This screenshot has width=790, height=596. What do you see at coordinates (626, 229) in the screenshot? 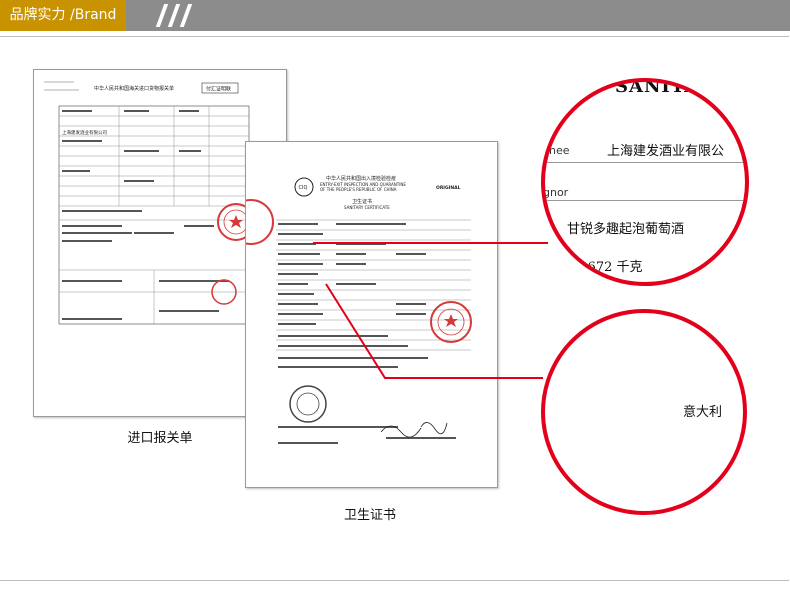
I see `zoom-product-name: 甘锐多趣起泡葡萄酒` at bounding box center [626, 229].